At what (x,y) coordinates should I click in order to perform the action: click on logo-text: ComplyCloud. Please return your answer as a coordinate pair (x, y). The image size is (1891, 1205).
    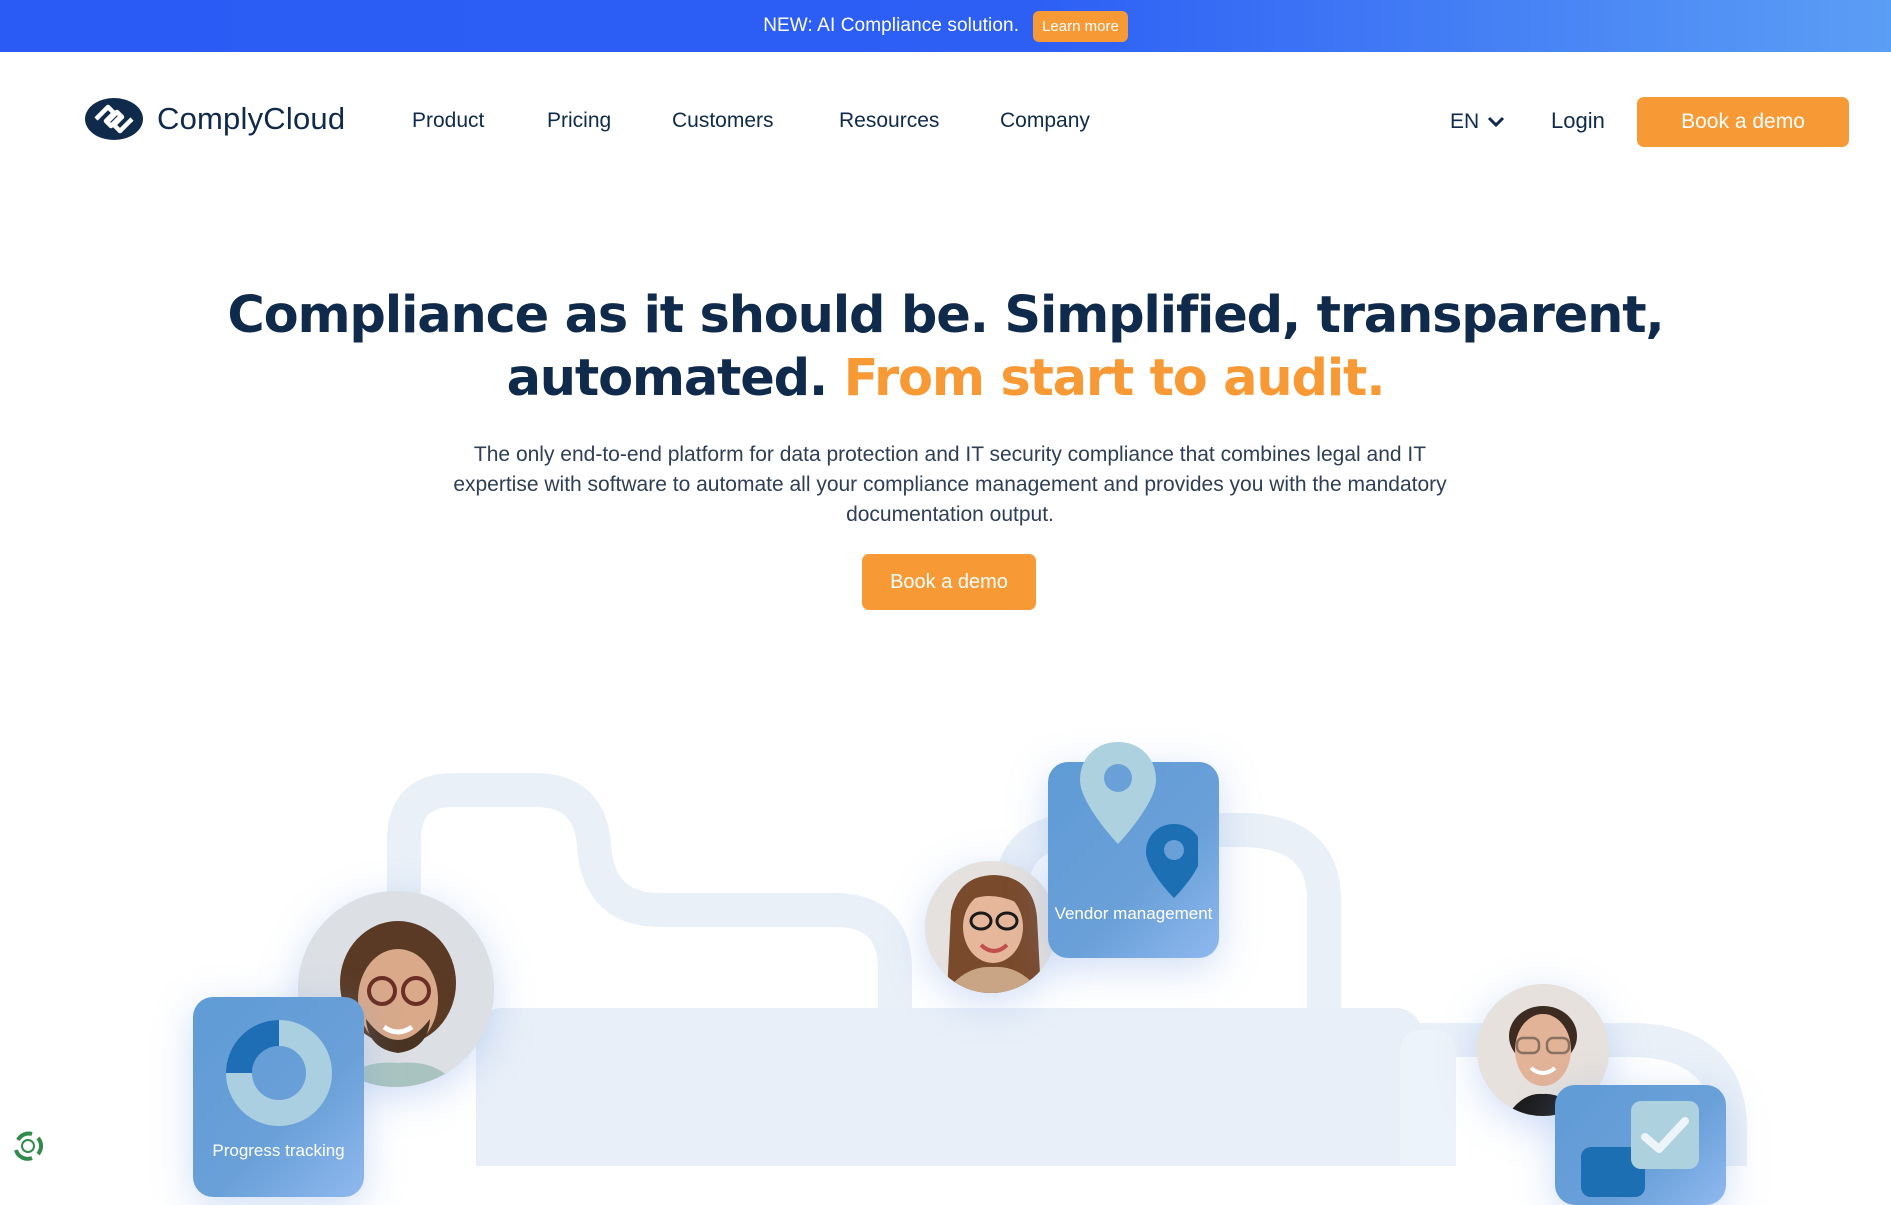
    Looking at the image, I should click on (251, 118).